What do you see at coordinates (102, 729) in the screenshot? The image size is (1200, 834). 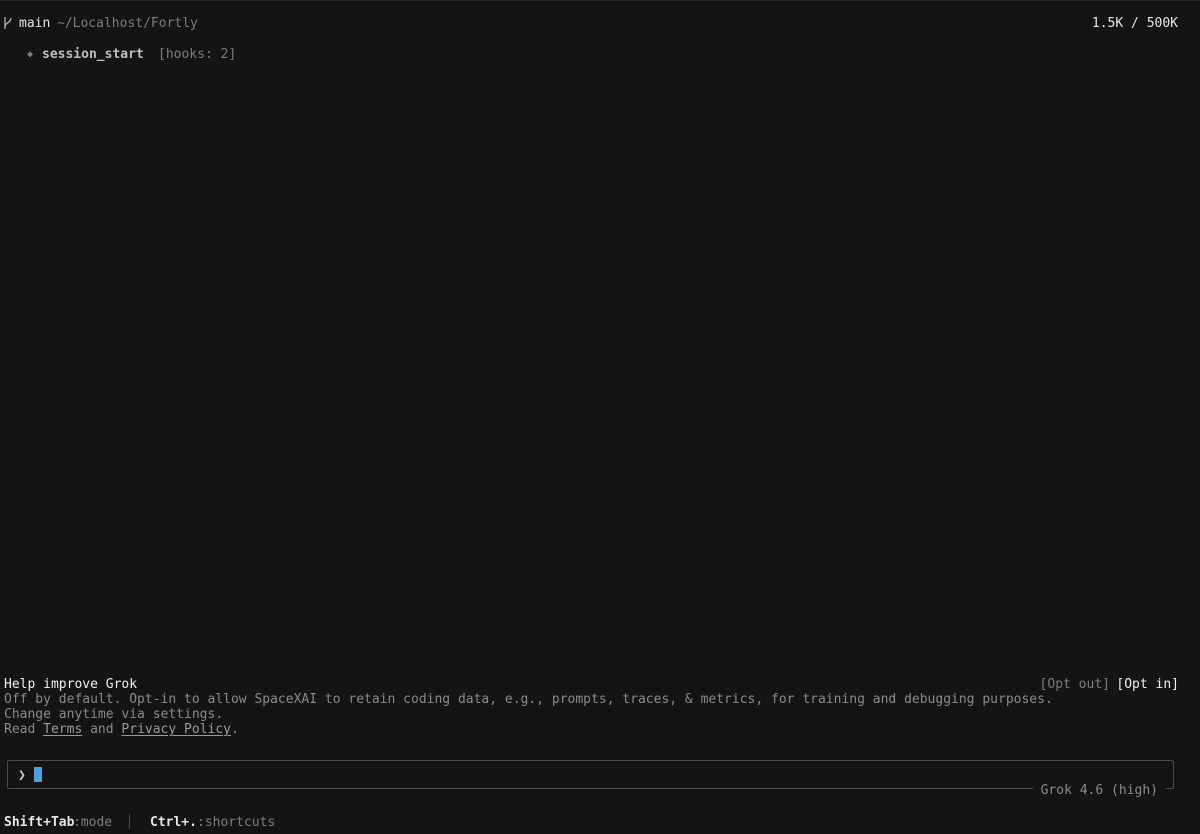 I see `and-text: and` at bounding box center [102, 729].